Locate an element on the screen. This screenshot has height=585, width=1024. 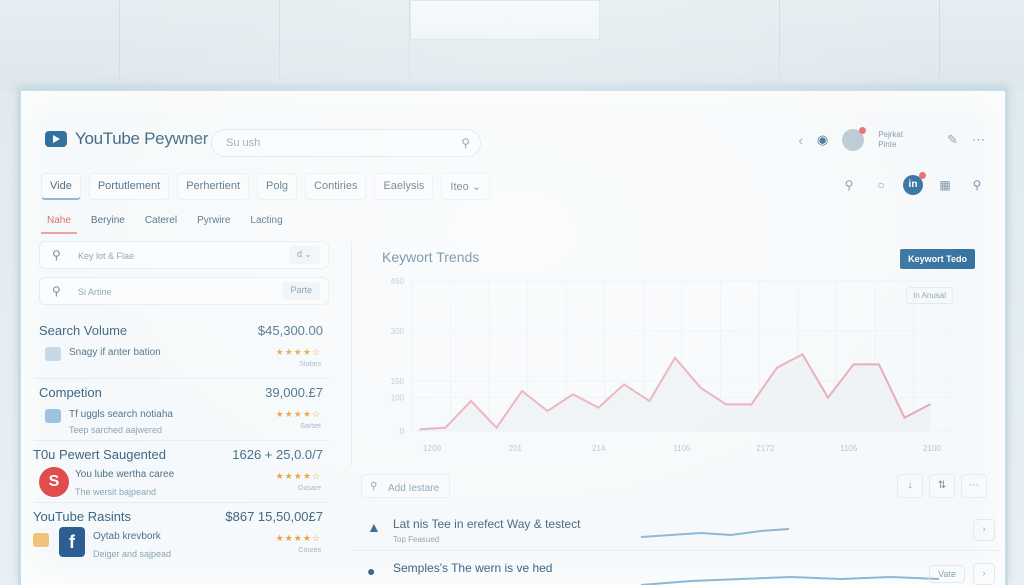
filter-label: Key lot & Flae is located at coordinates (106, 256).